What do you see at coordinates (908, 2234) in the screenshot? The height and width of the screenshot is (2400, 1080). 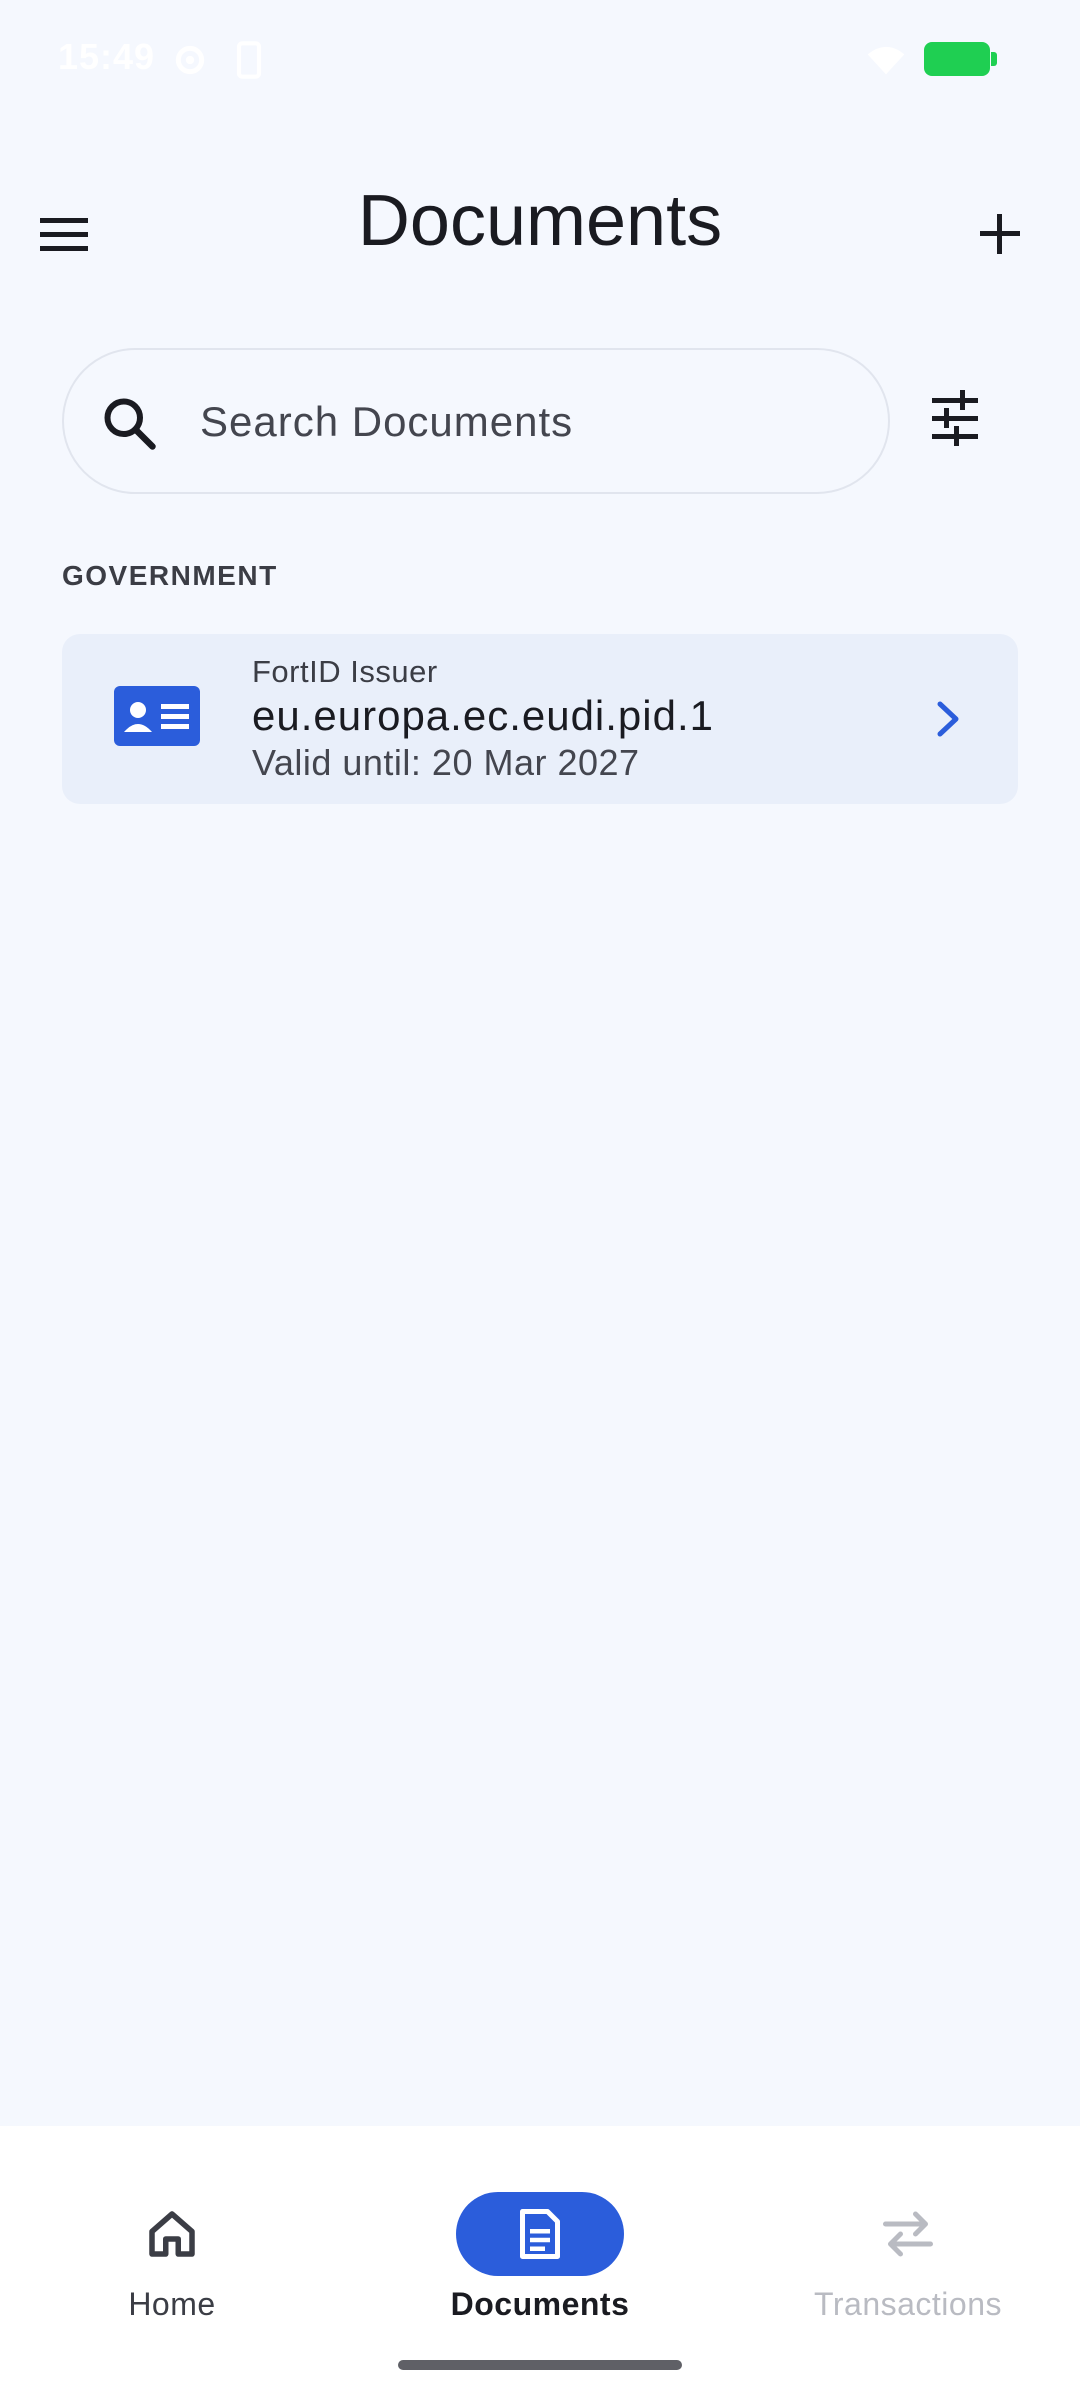 I see `swap-arrows-icon` at bounding box center [908, 2234].